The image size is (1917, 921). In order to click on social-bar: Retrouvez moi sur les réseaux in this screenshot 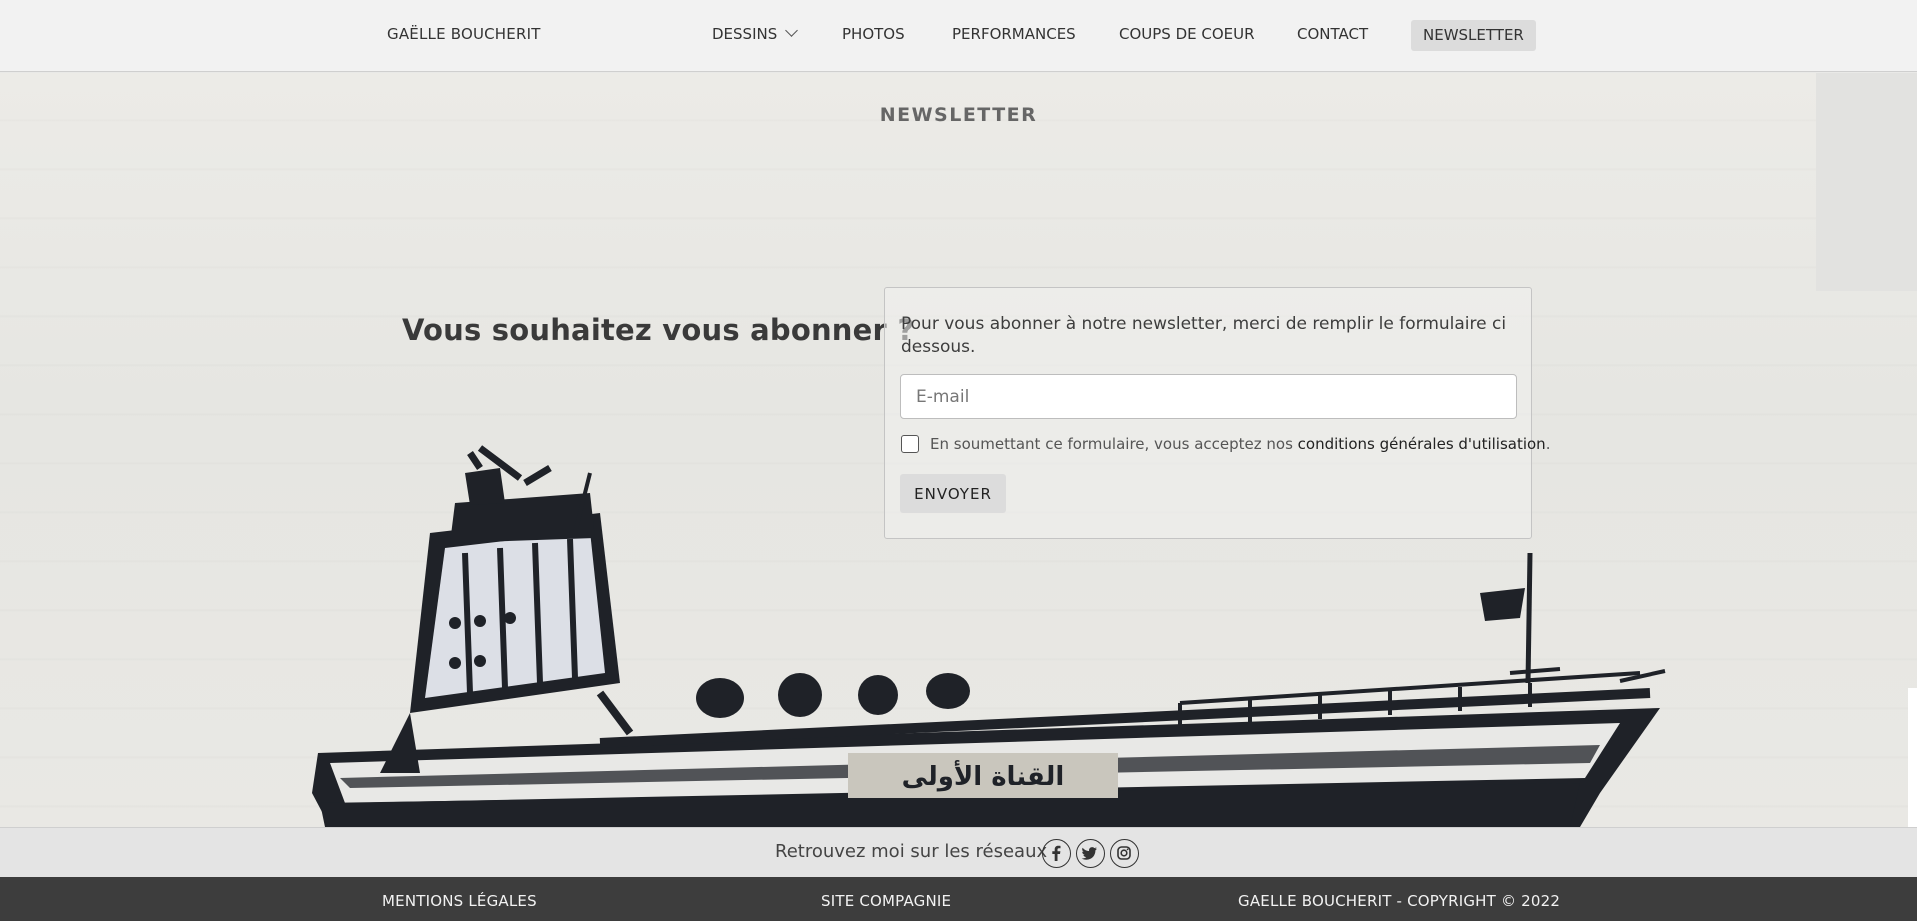, I will do `click(958, 852)`.